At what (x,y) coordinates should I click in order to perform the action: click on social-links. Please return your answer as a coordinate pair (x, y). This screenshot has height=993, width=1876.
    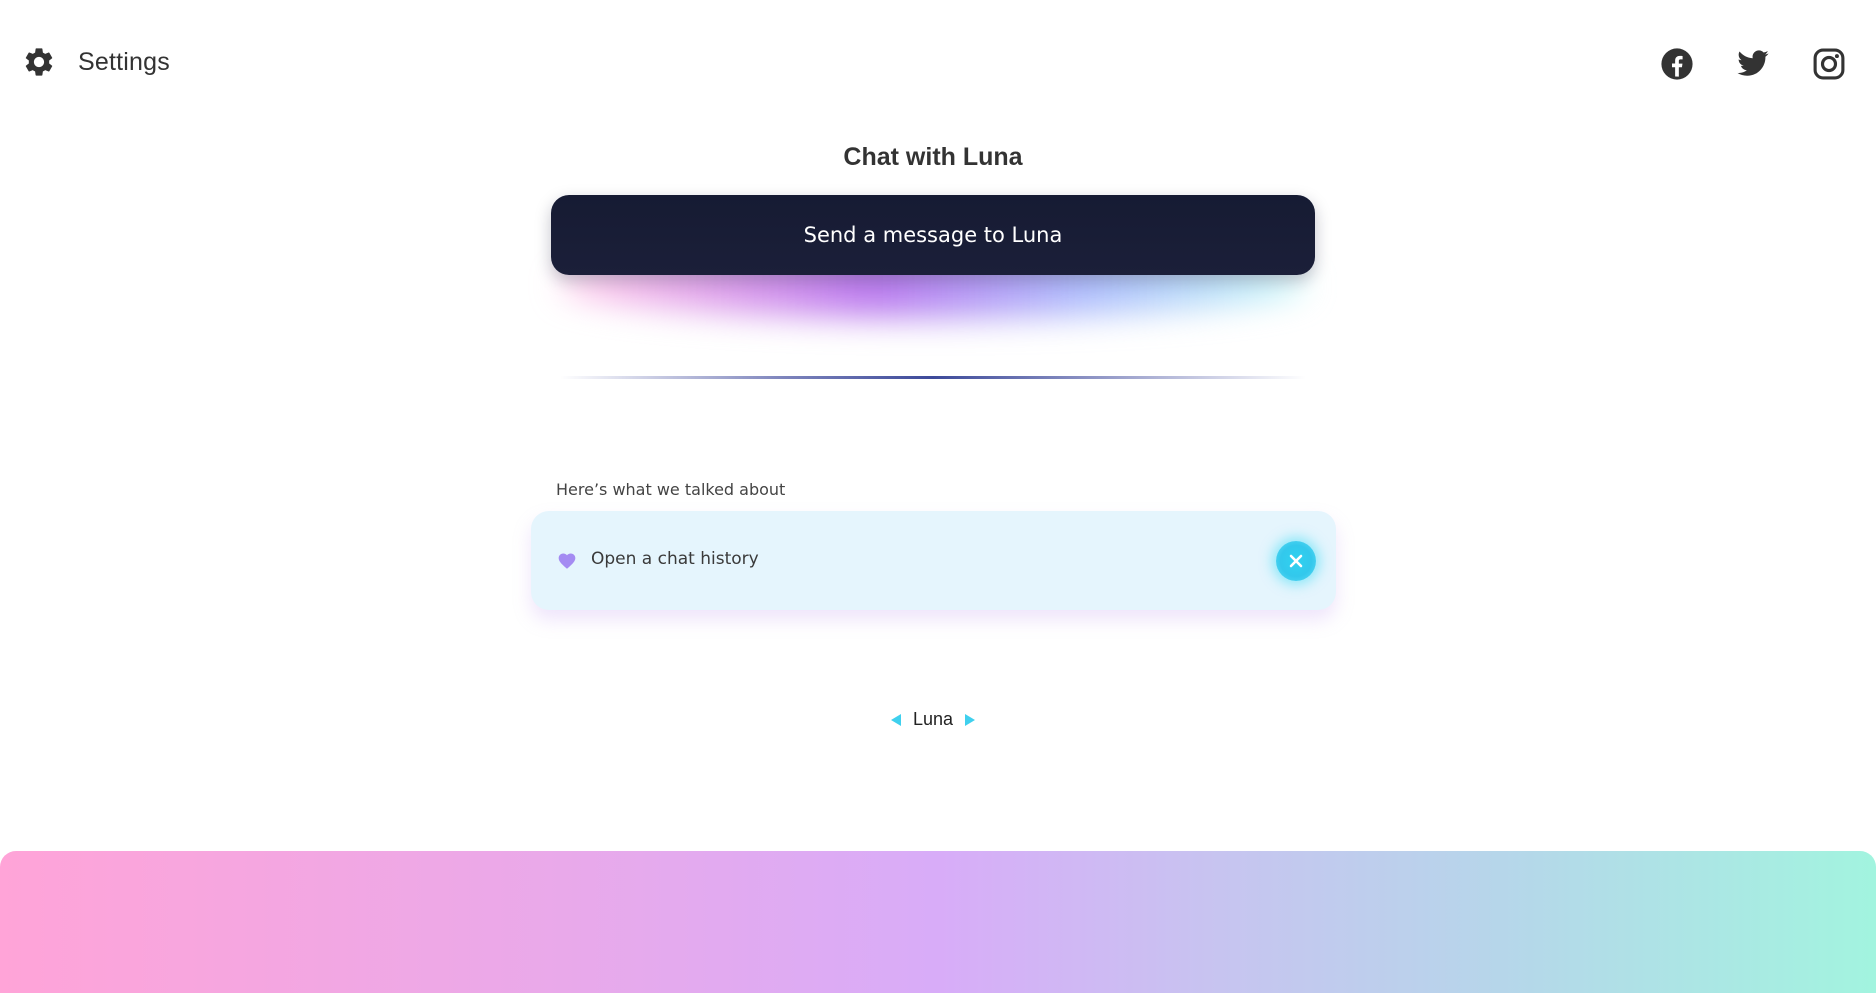
    Looking at the image, I should click on (1753, 64).